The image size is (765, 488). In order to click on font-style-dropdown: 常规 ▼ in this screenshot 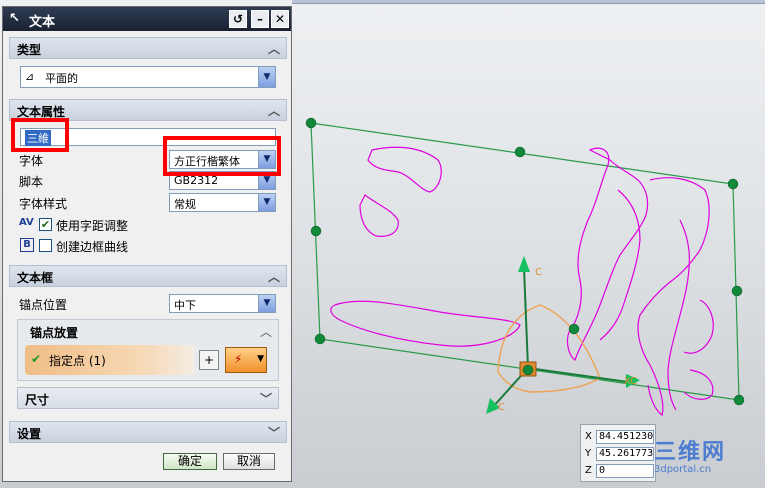, I will do `click(222, 202)`.